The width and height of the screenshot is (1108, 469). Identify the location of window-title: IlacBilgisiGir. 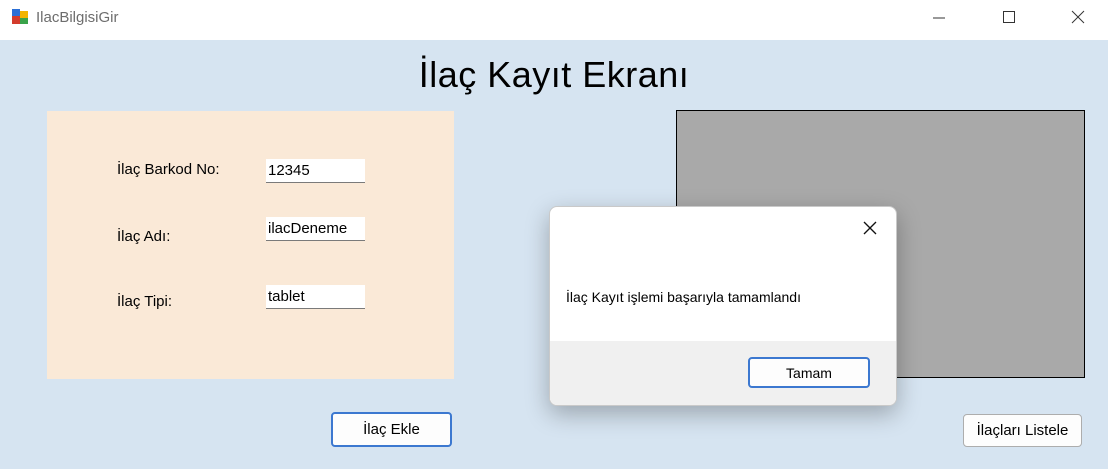
(77, 17).